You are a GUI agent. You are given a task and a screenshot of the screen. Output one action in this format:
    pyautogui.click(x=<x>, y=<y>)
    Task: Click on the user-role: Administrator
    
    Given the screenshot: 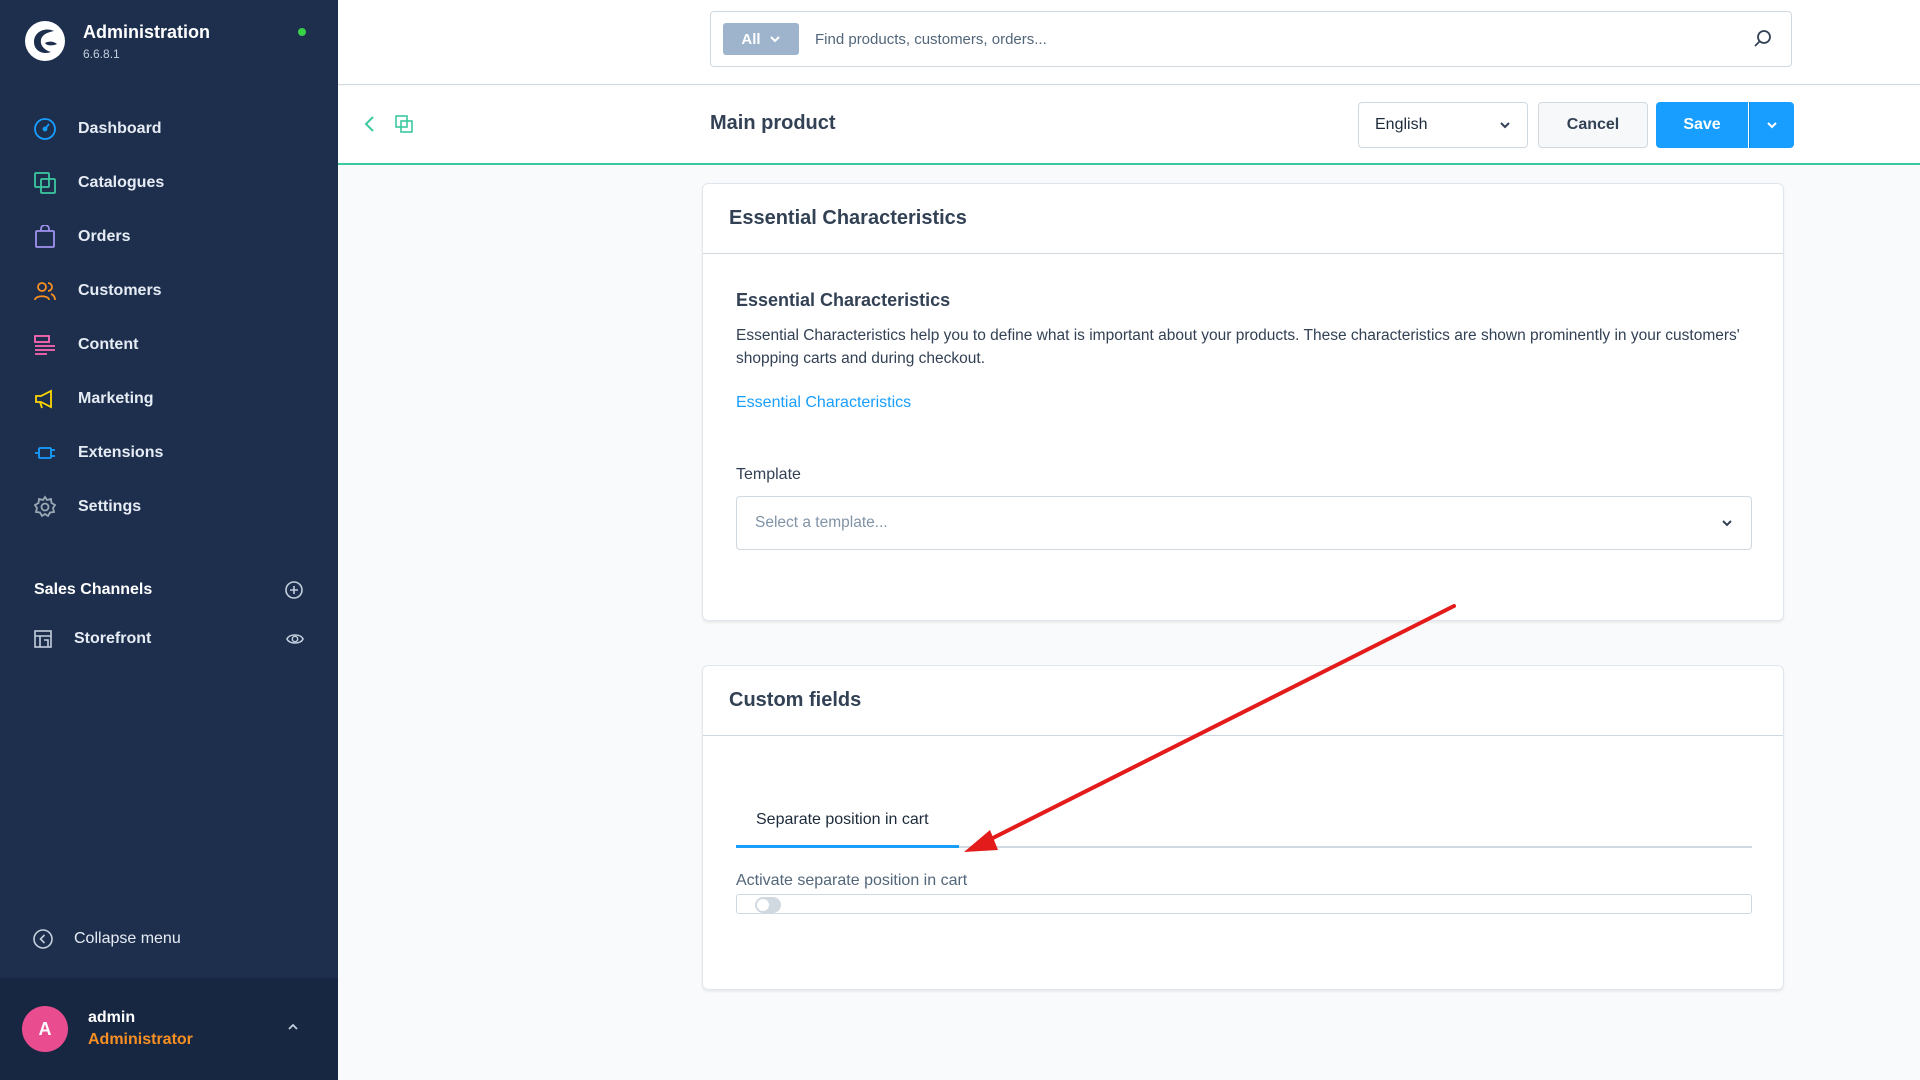 What is the action you would take?
    pyautogui.click(x=140, y=1039)
    